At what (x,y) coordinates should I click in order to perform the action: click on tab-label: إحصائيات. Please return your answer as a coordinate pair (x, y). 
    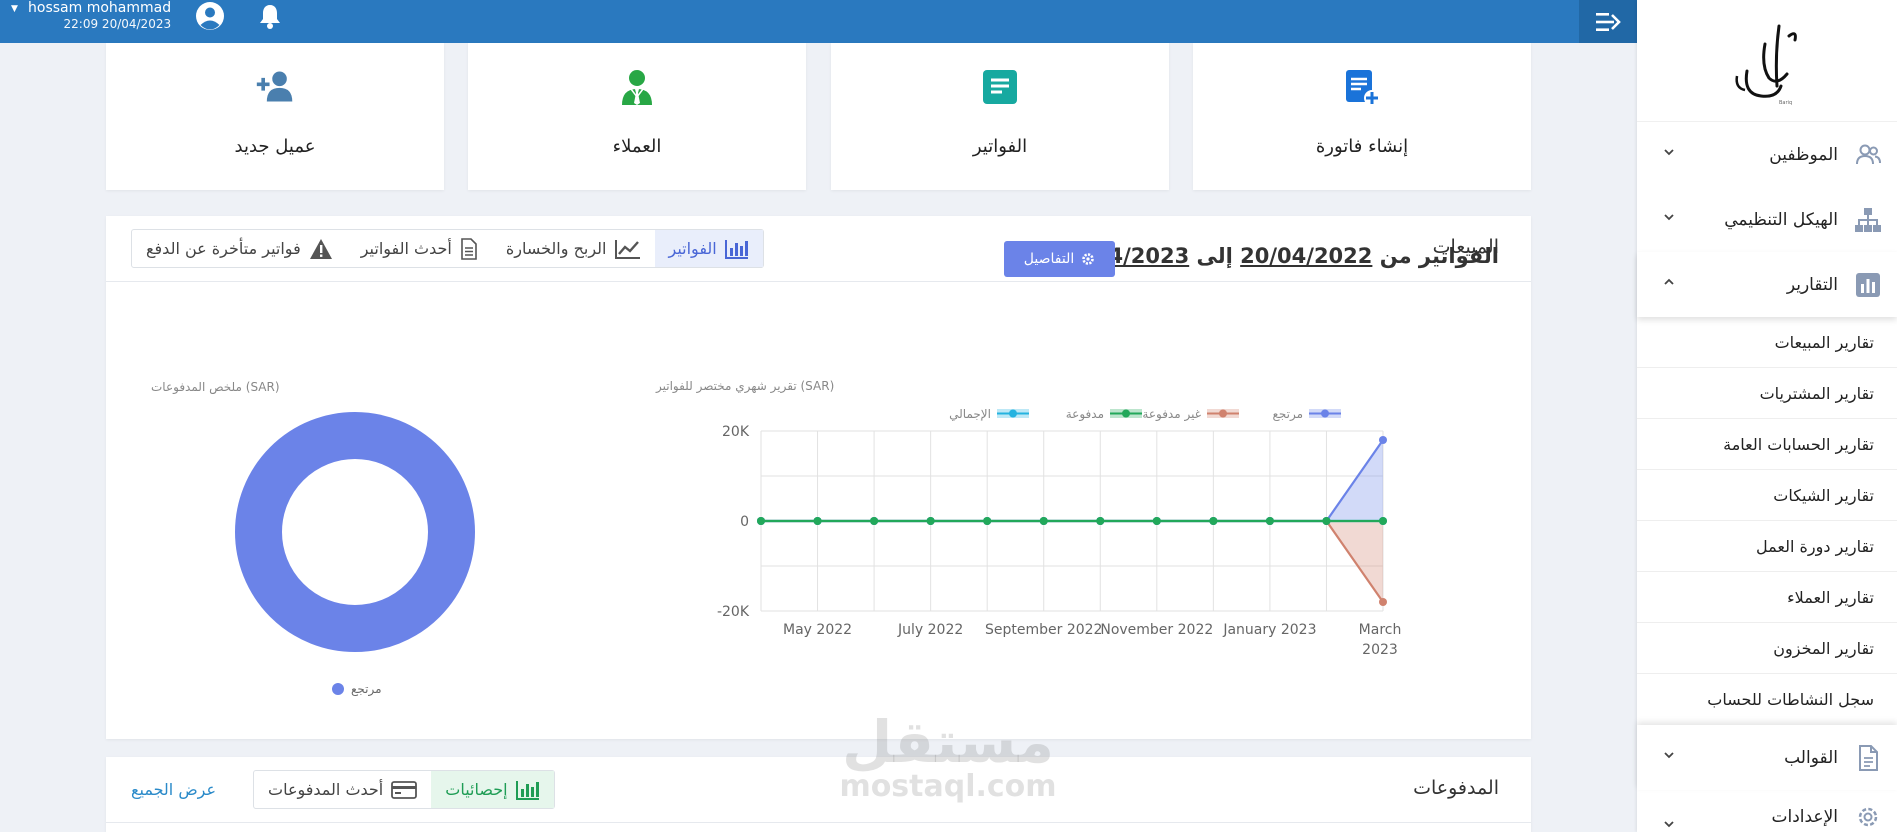
    Looking at the image, I should click on (476, 789).